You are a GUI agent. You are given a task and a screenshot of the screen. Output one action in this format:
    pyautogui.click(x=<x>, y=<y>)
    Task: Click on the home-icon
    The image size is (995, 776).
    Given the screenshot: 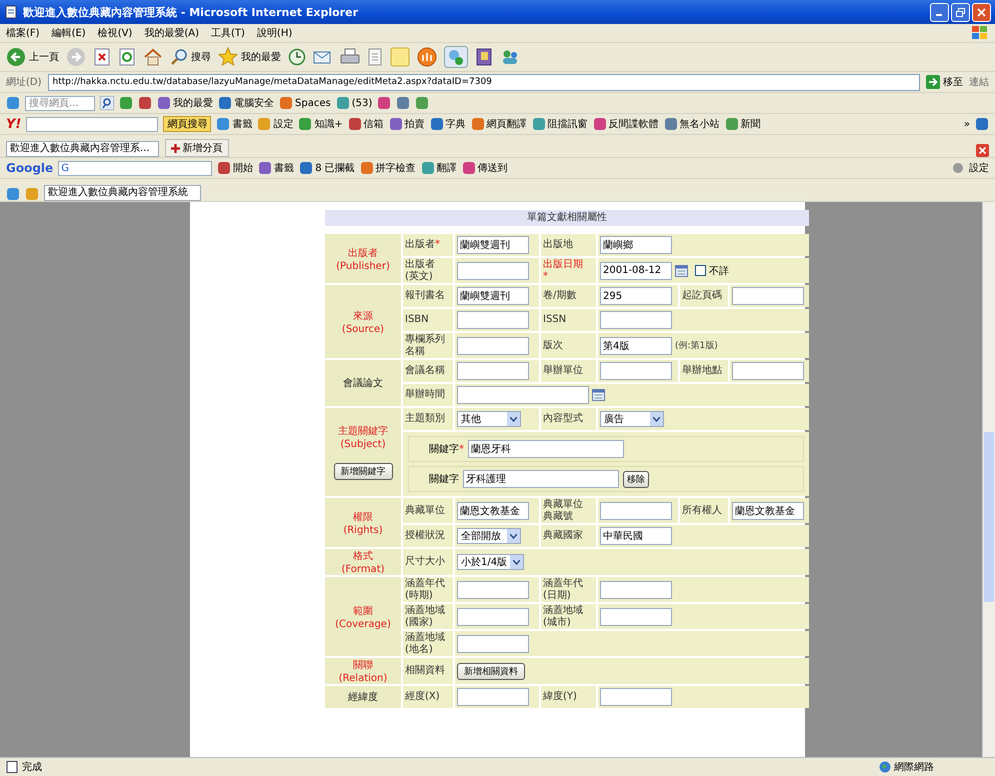 What is the action you would take?
    pyautogui.click(x=153, y=57)
    